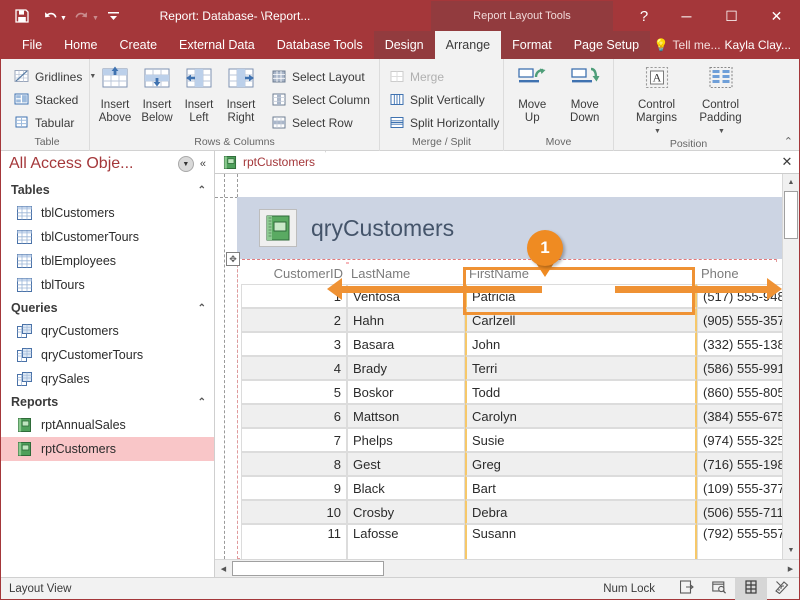 The image size is (800, 600). Describe the element at coordinates (739, 392) in the screenshot. I see `cell-phone: (860) 555-8056` at that location.